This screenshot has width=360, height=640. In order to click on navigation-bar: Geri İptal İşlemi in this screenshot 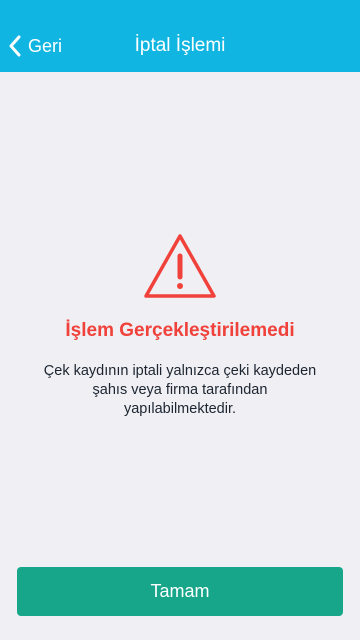, I will do `click(180, 36)`.